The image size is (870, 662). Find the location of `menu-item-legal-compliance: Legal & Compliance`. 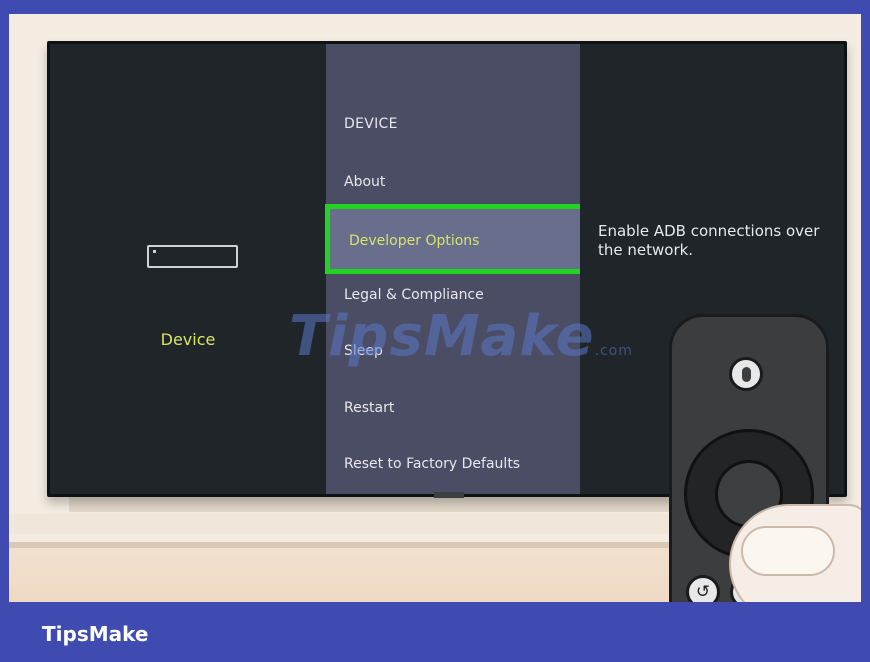

menu-item-legal-compliance: Legal & Compliance is located at coordinates (414, 295).